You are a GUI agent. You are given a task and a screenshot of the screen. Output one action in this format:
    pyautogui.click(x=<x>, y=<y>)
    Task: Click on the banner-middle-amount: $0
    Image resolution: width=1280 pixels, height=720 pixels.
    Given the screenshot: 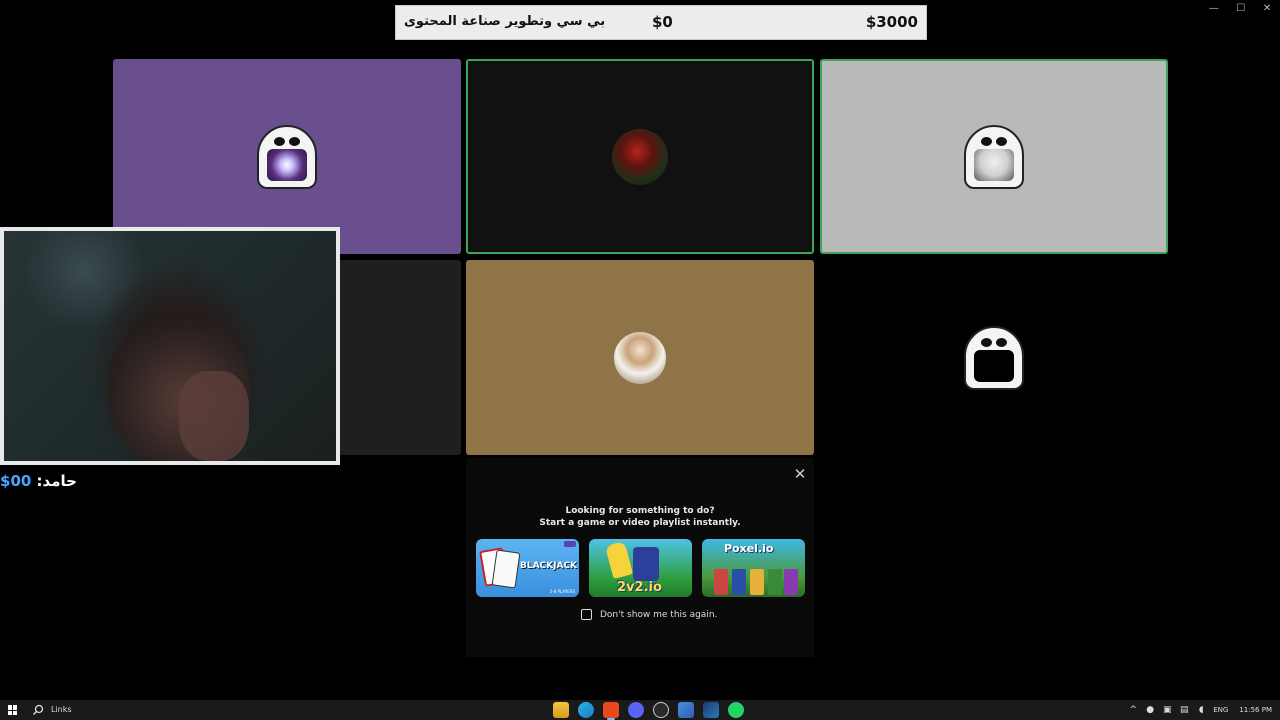 What is the action you would take?
    pyautogui.click(x=662, y=22)
    